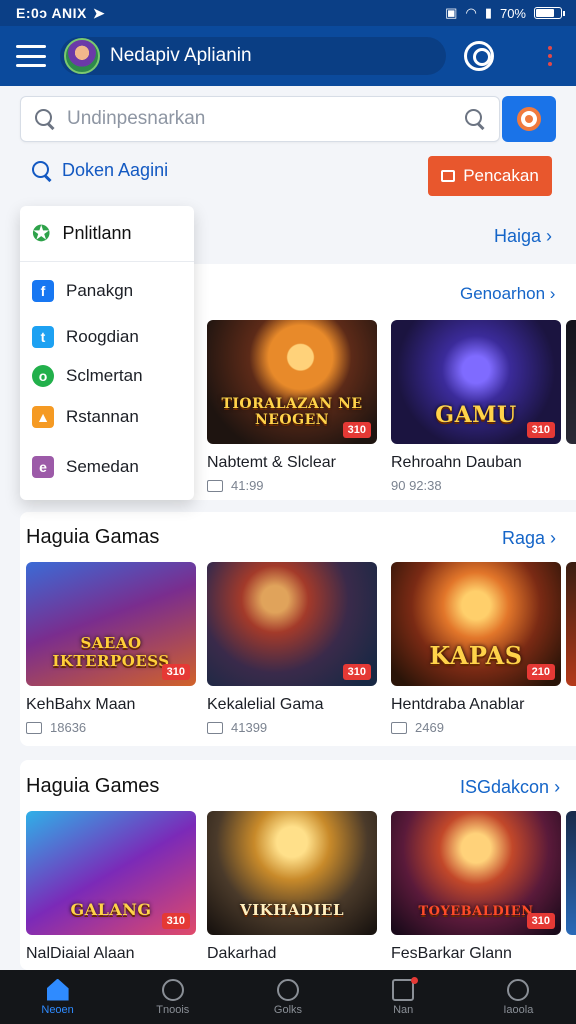 The image size is (576, 1024). I want to click on game-title: Rehroahn Dauban, so click(456, 462).